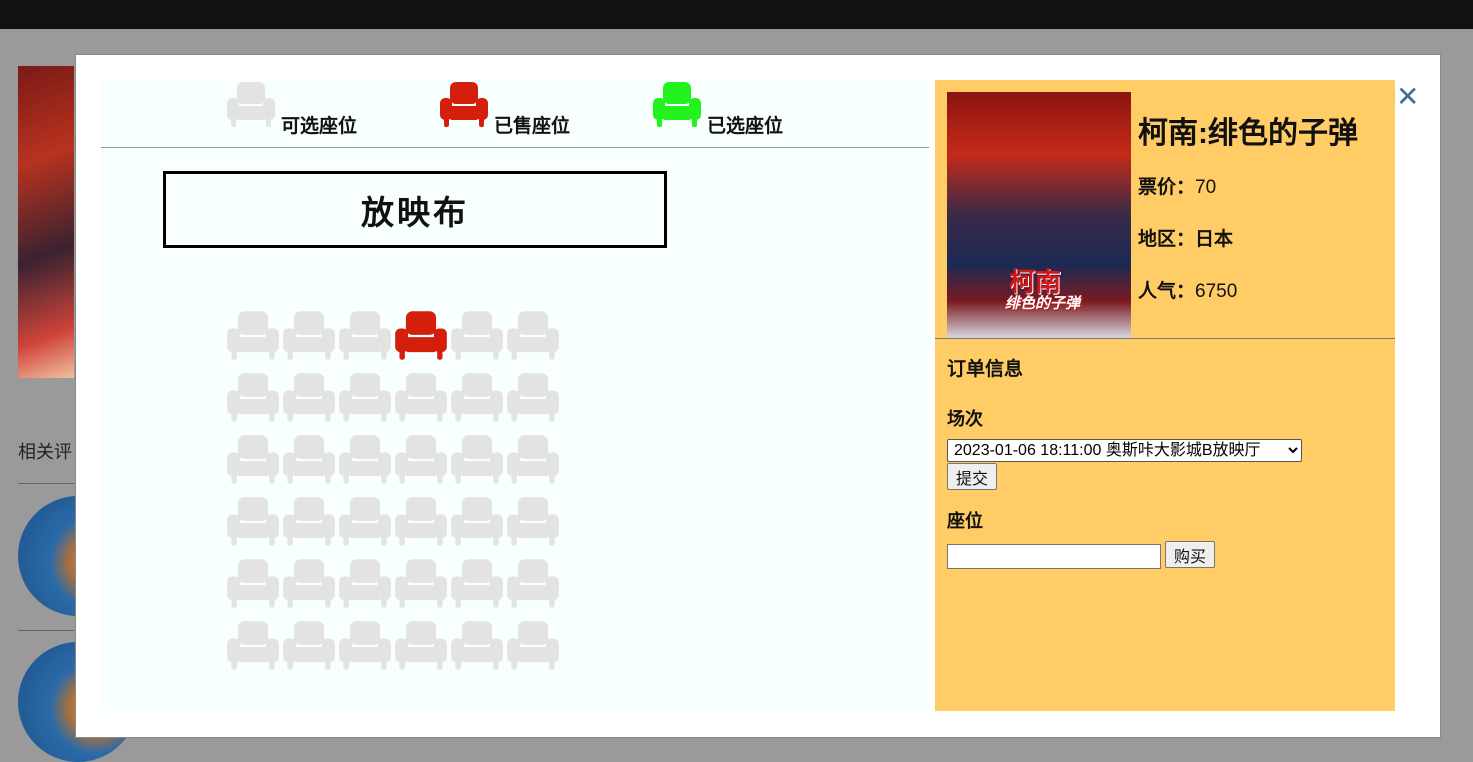 This screenshot has width=1473, height=762. I want to click on seat-legend: 可选座位 已售座位 已选座位, so click(515, 114).